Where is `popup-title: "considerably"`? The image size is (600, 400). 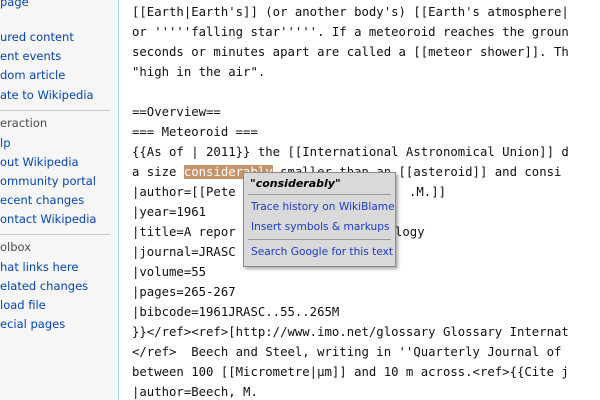
popup-title: "considerably" is located at coordinates (295, 183).